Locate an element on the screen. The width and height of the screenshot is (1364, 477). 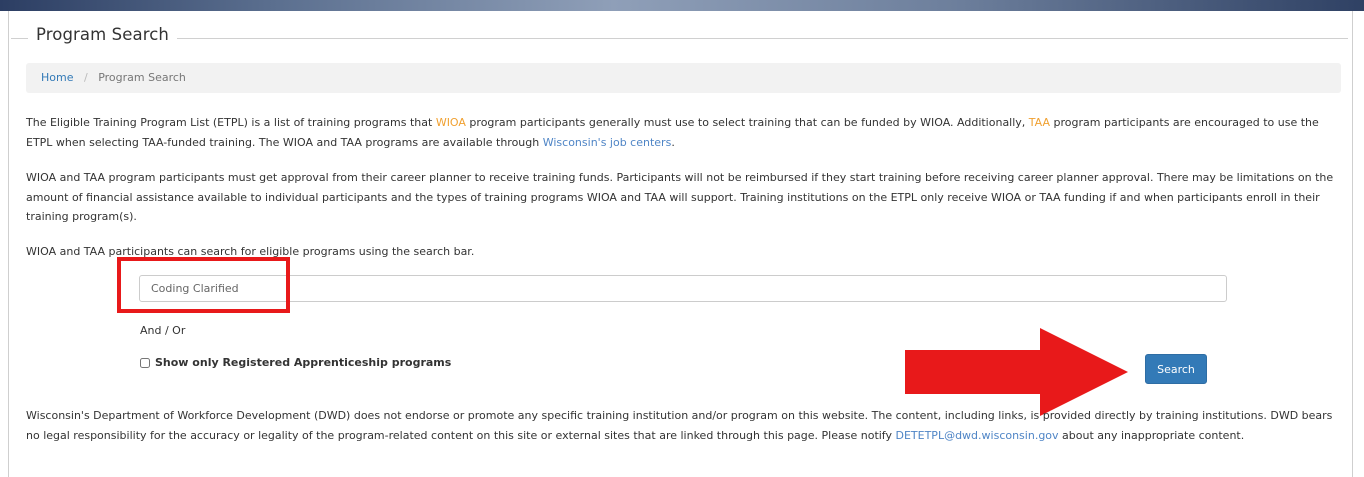
search-input is located at coordinates (683, 288).